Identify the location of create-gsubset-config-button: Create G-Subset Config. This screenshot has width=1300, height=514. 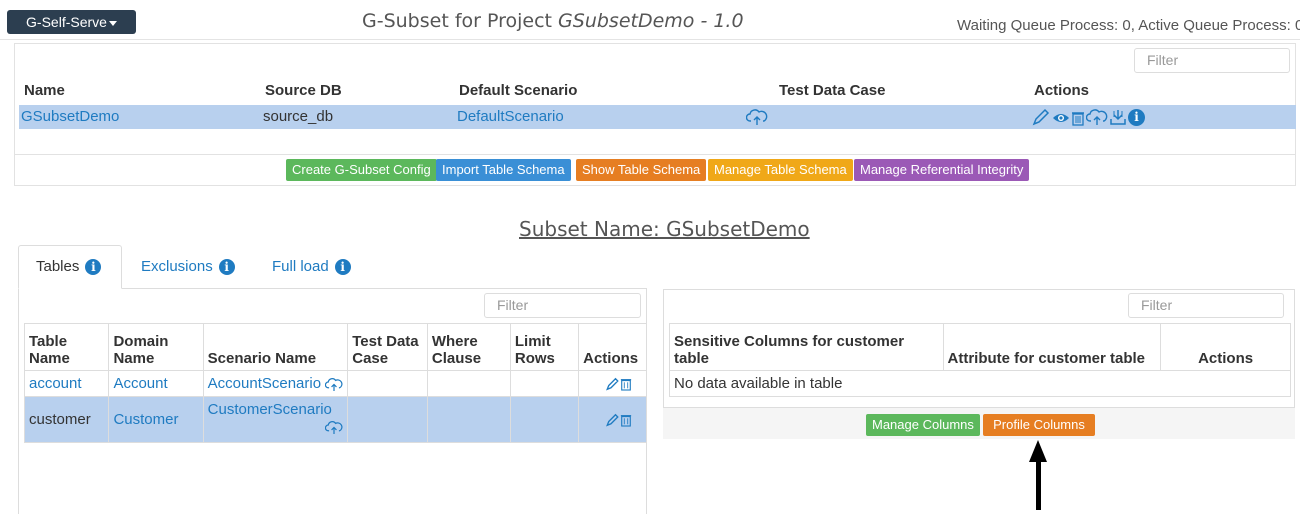
(361, 170).